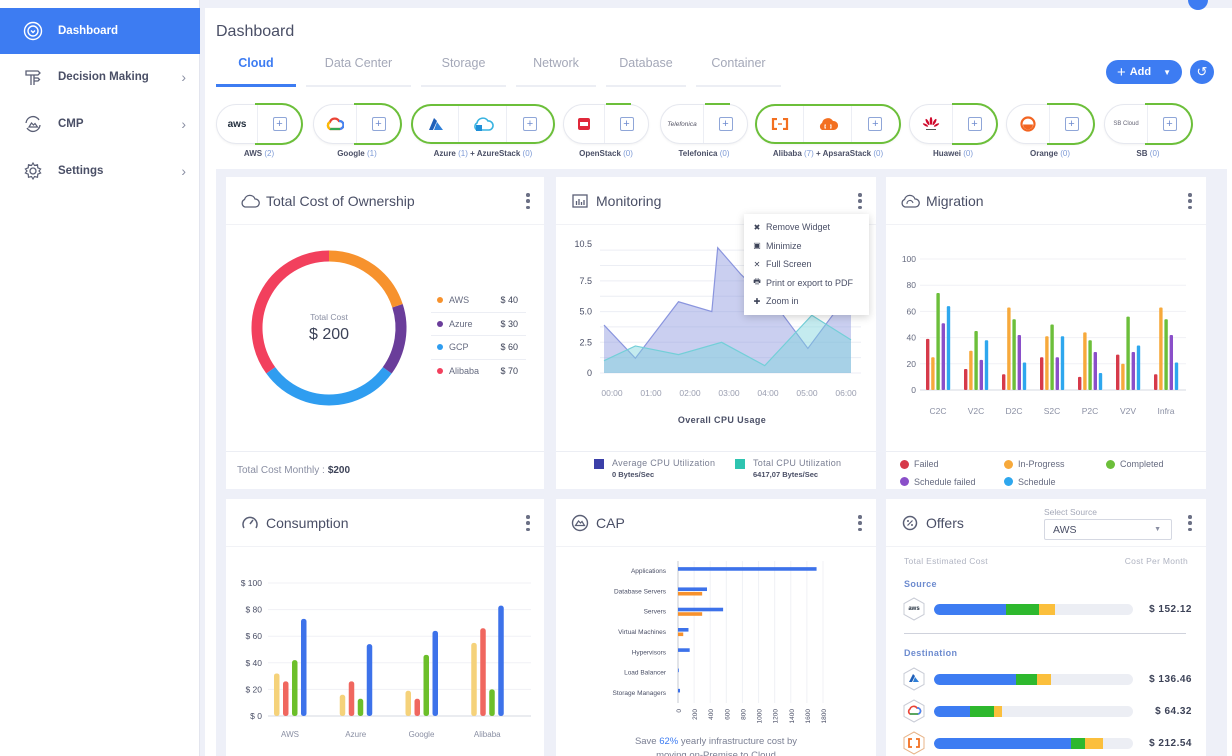  I want to click on print-icon: 🖶, so click(757, 281).